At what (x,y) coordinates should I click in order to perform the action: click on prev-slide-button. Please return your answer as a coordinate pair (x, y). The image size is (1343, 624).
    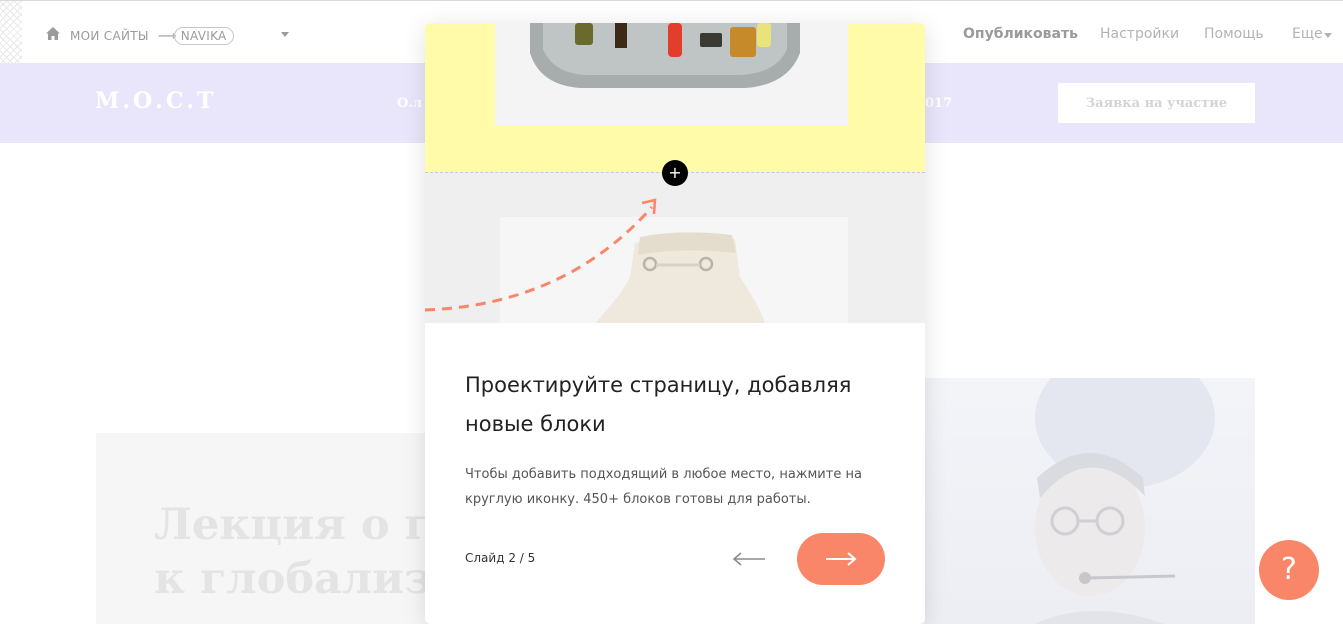
    Looking at the image, I should click on (750, 559).